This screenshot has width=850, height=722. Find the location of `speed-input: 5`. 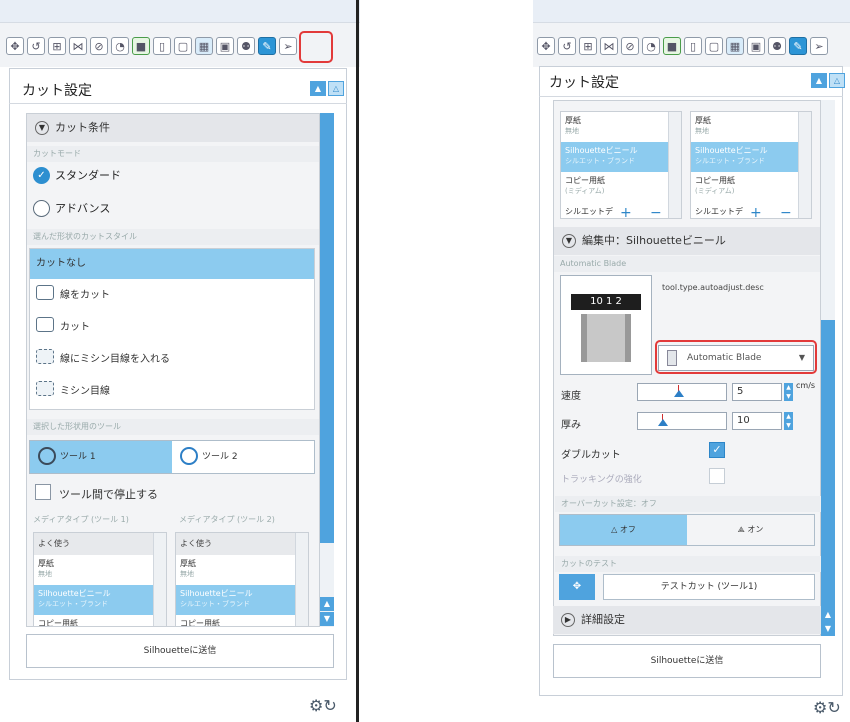

speed-input: 5 is located at coordinates (757, 392).